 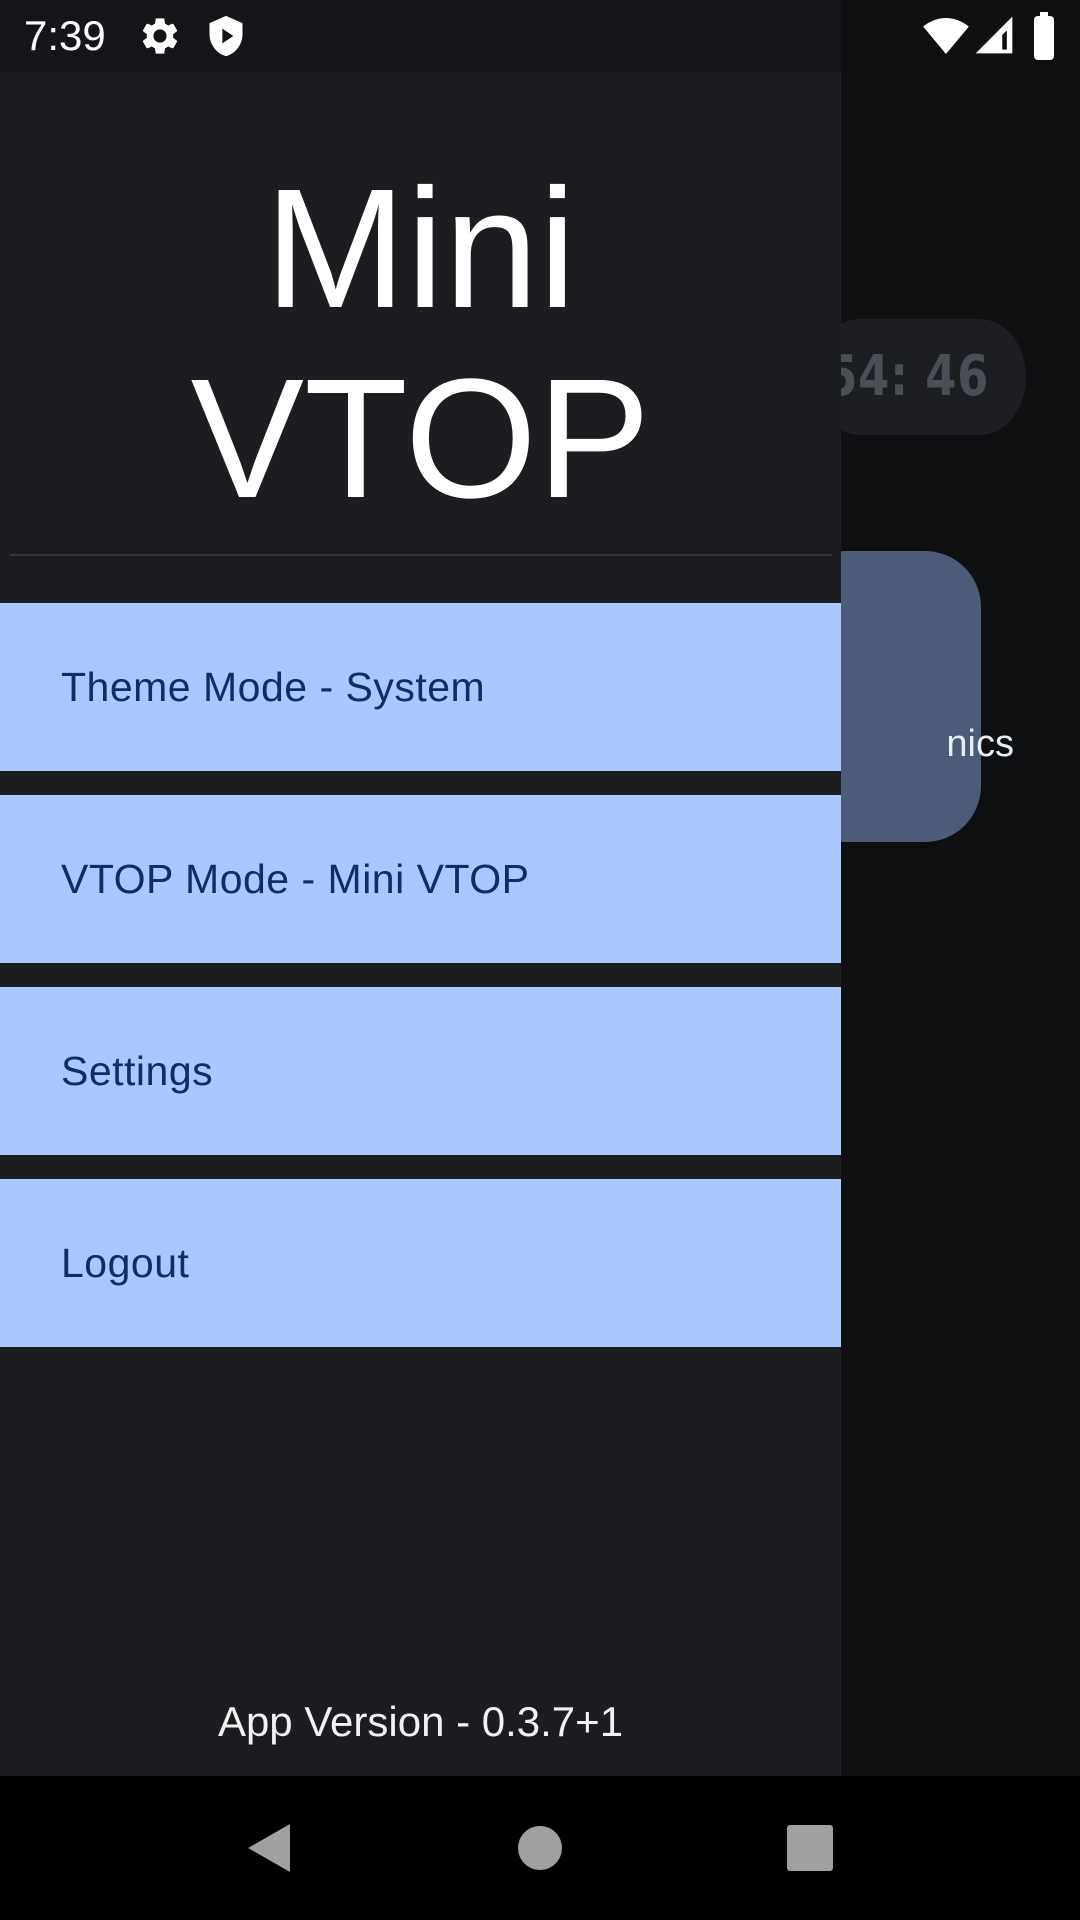 What do you see at coordinates (137, 1070) in the screenshot?
I see `menu-item-label: Settings` at bounding box center [137, 1070].